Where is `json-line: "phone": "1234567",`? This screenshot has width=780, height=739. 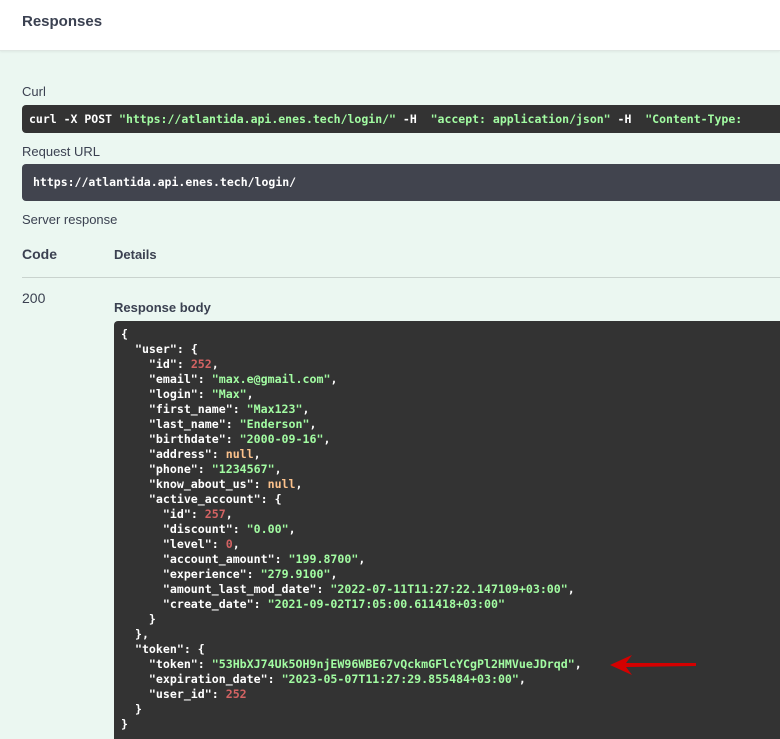
json-line: "phone": "1234567", is located at coordinates (450, 469).